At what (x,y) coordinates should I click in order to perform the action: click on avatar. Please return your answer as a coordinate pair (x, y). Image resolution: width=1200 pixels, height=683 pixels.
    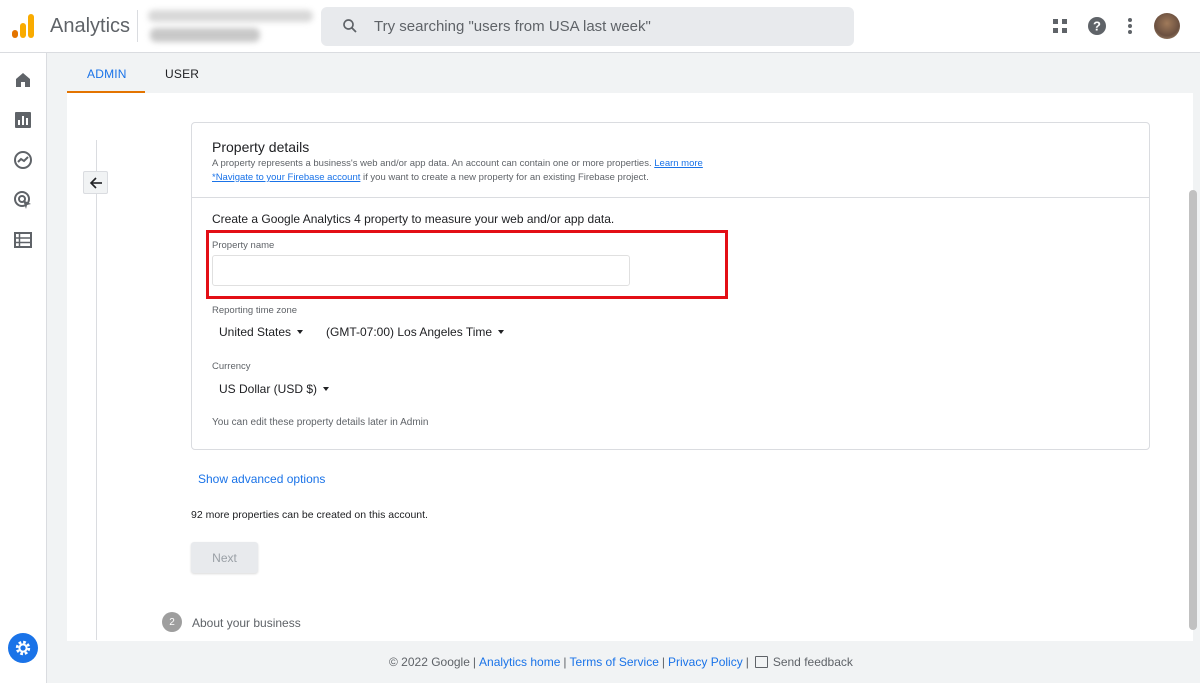
    Looking at the image, I should click on (1167, 26).